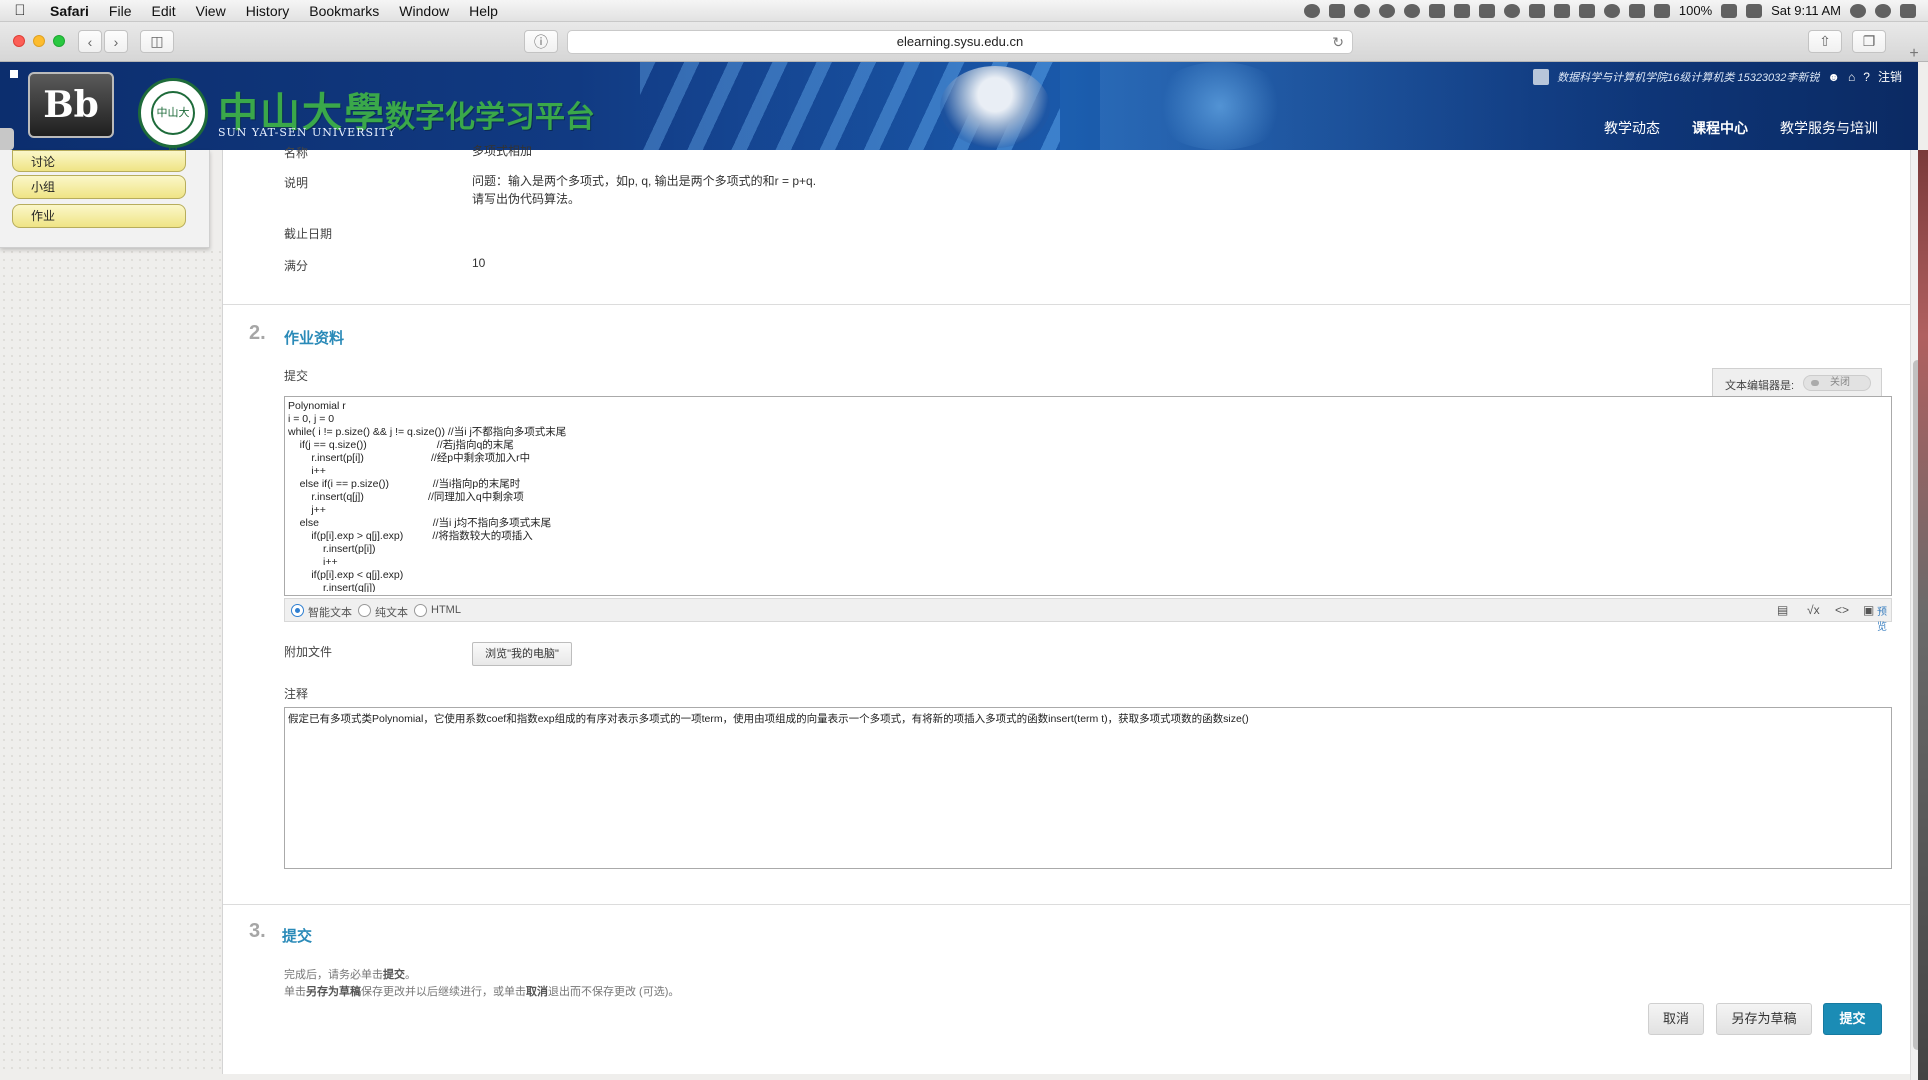 Image resolution: width=1928 pixels, height=1080 pixels. What do you see at coordinates (1858, 10) in the screenshot?
I see `spotlight-search-icon` at bounding box center [1858, 10].